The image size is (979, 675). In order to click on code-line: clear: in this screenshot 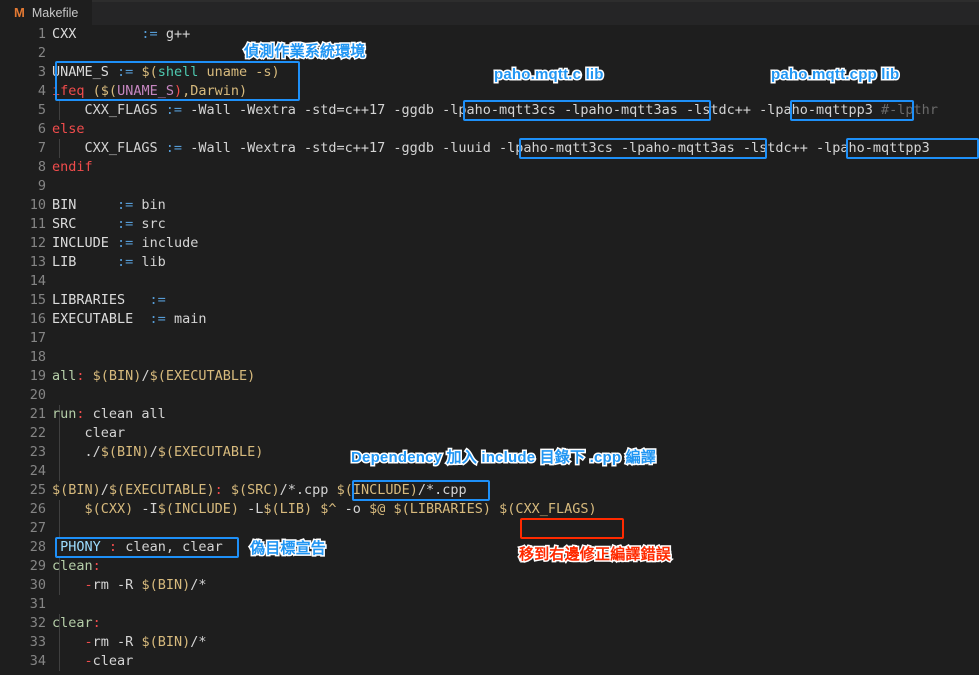, I will do `click(76, 623)`.